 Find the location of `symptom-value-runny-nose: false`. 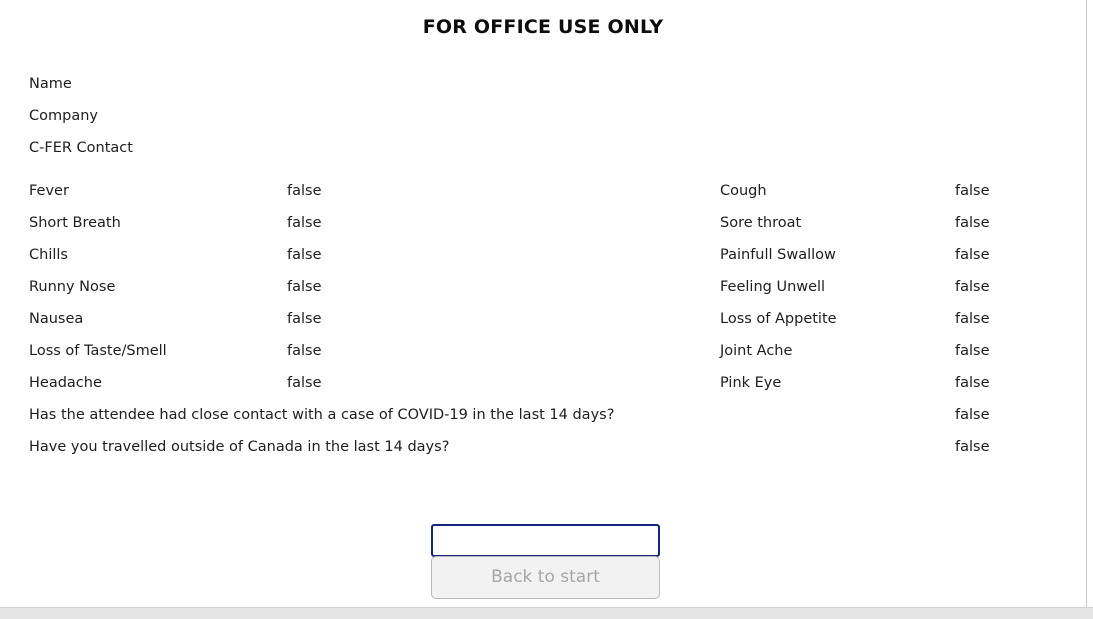

symptom-value-runny-nose: false is located at coordinates (304, 287).